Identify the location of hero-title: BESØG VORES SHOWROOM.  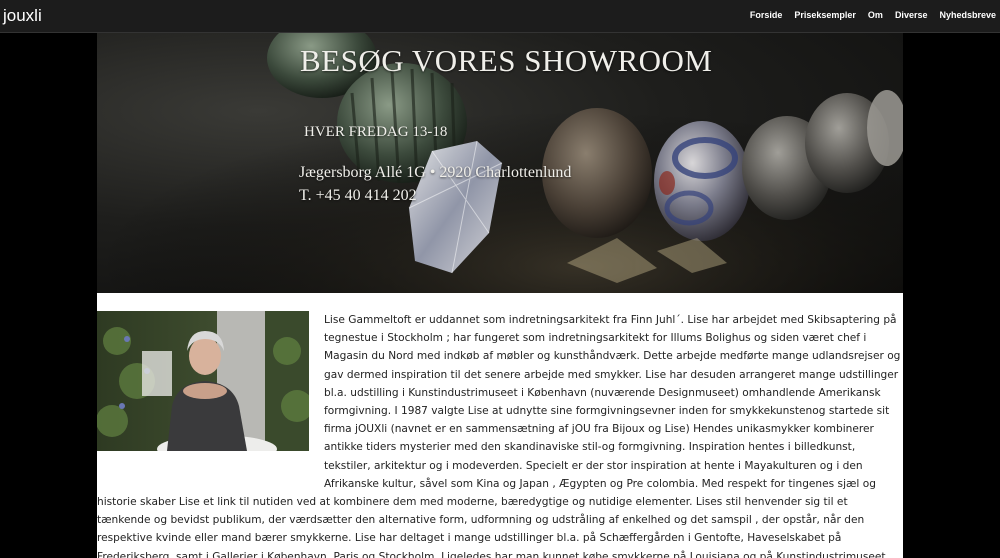
(506, 60).